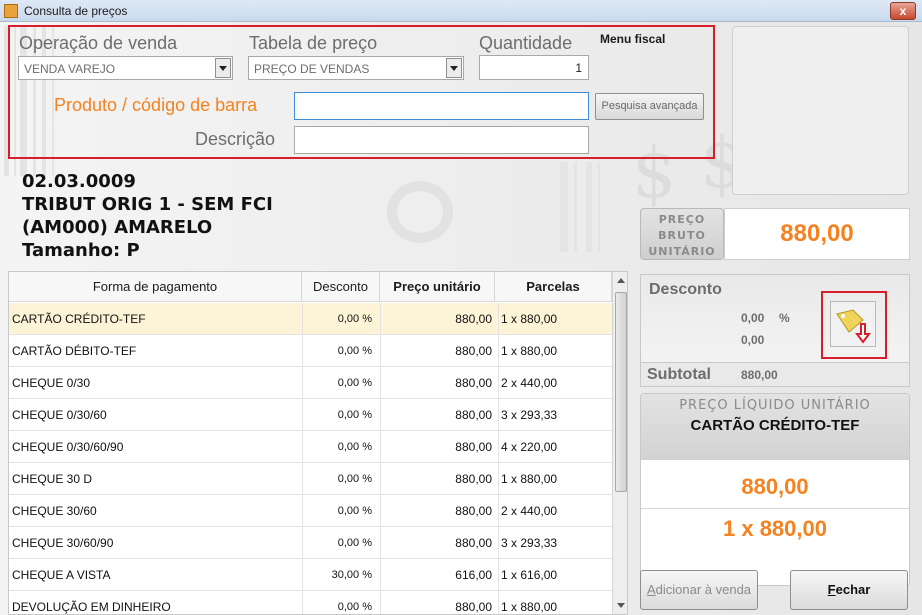 The image size is (922, 615). Describe the element at coordinates (820, 110) in the screenshot. I see `product-image-panel` at that location.